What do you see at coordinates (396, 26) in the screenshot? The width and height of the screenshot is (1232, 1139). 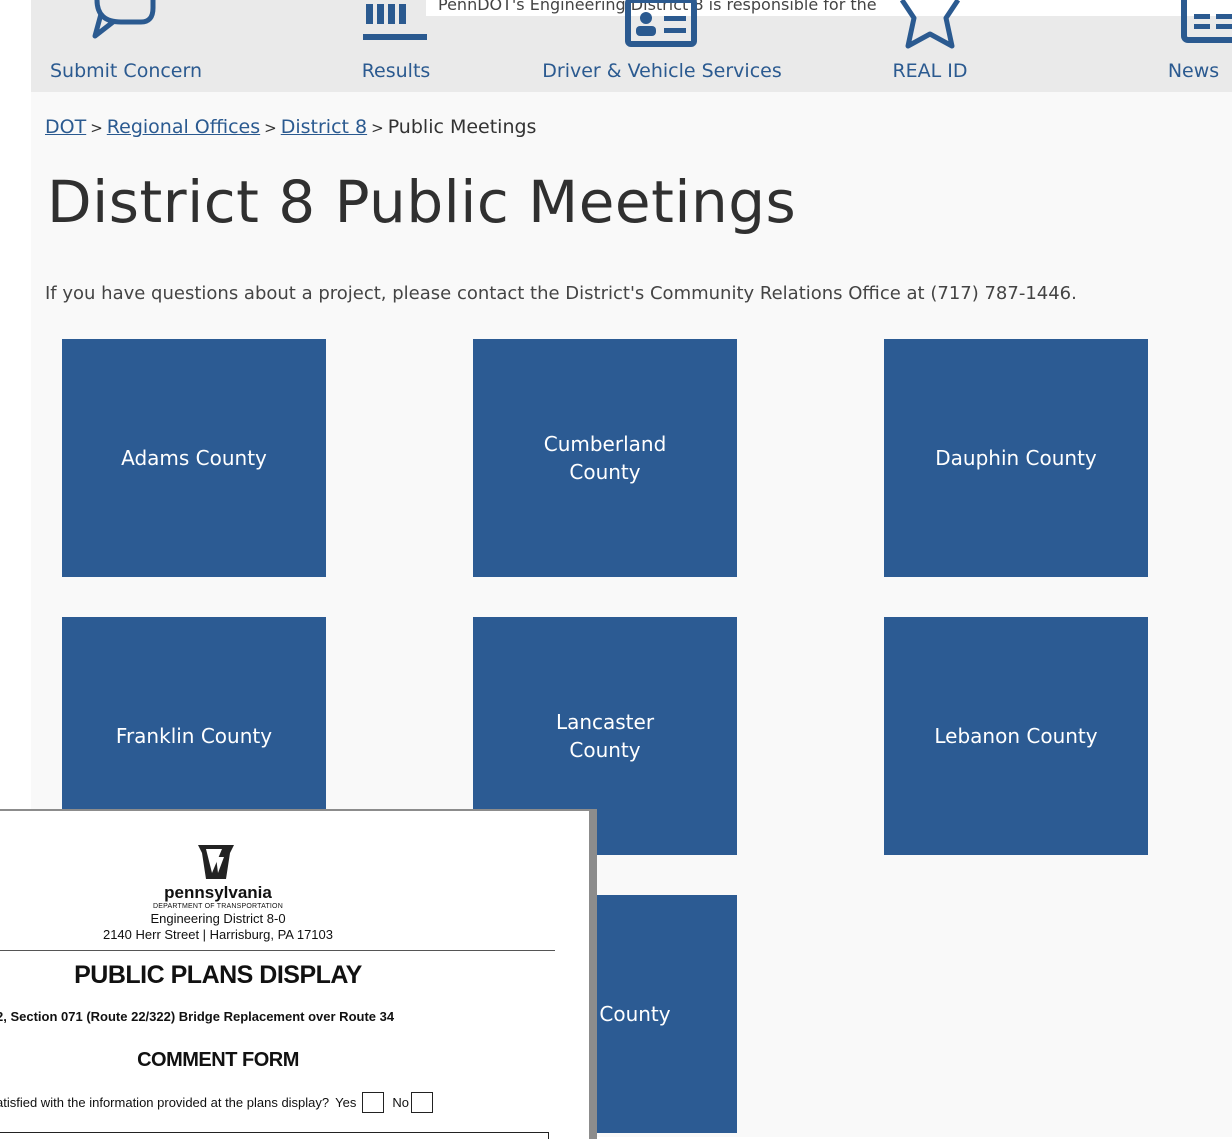 I see `bar-chart-icon` at bounding box center [396, 26].